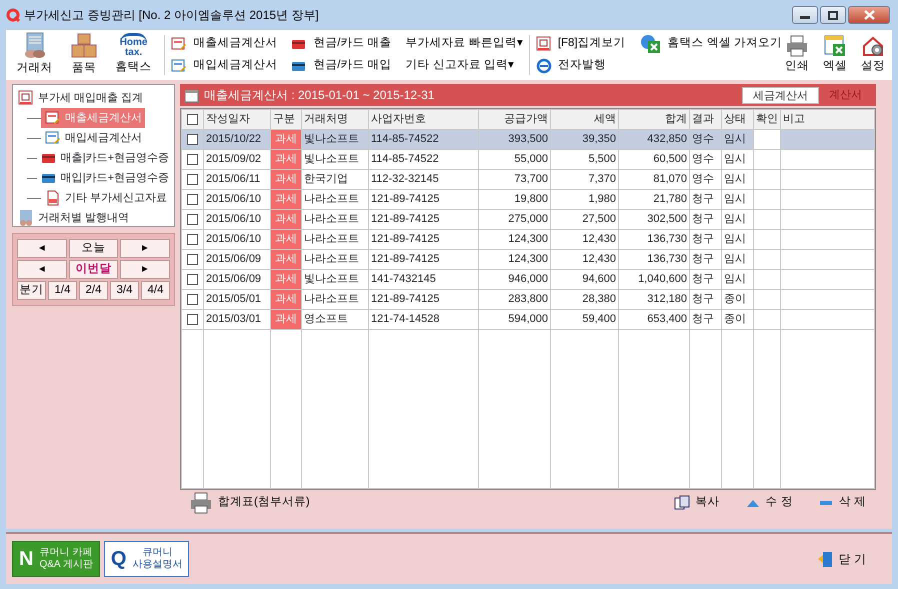  I want to click on table-row: 2015/06/10 과세 나라소프트 121-89-74125 275,000 27,500 302,500 청구 임시, so click(528, 220).